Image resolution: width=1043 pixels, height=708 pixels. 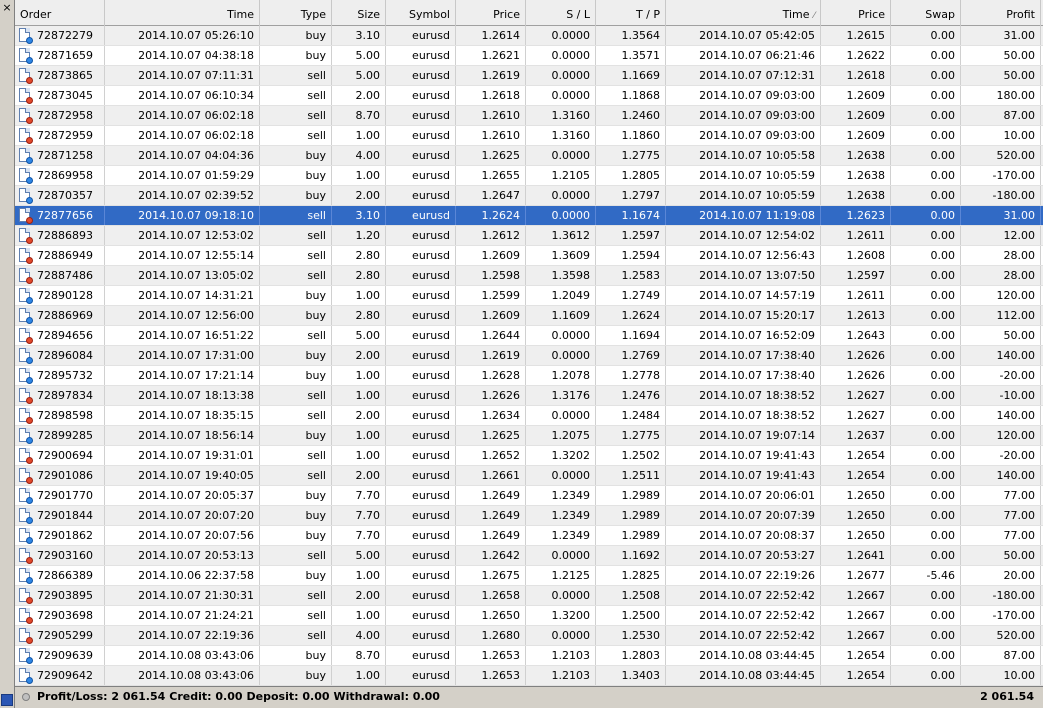 What do you see at coordinates (196, 415) in the screenshot?
I see `cell-value: 2014.10.07 18:35:15` at bounding box center [196, 415].